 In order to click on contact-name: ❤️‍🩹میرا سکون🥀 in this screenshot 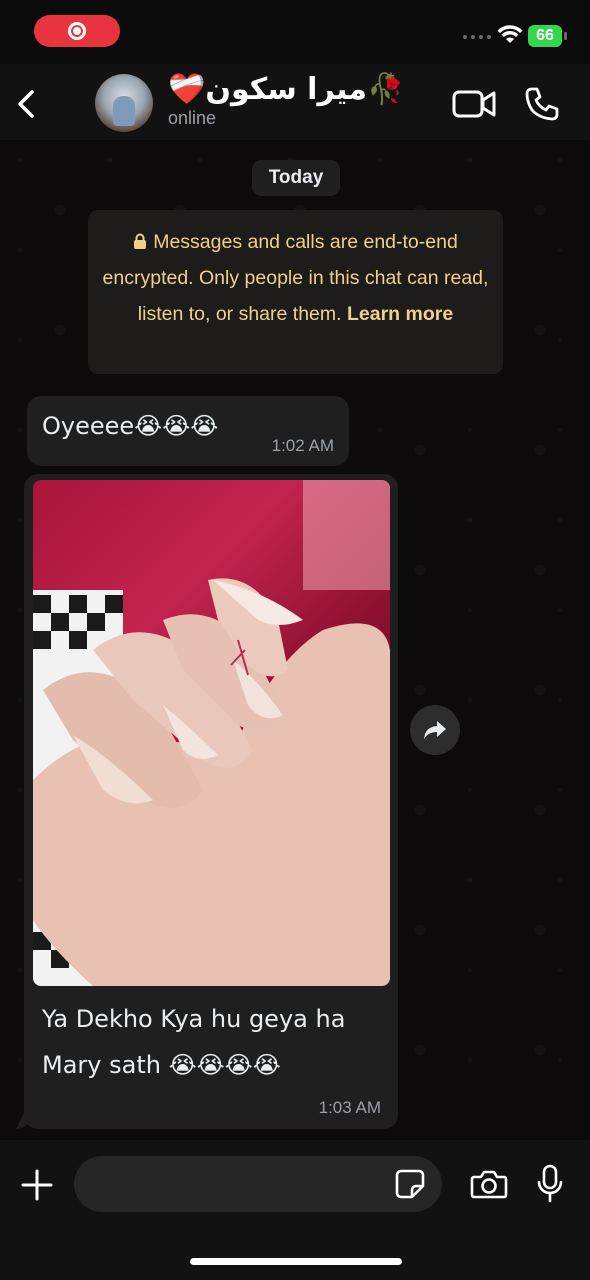, I will do `click(286, 92)`.